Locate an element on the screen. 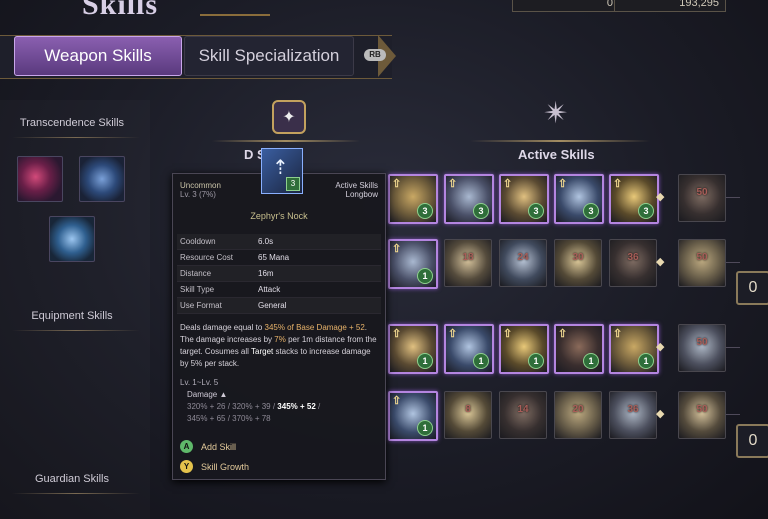 This screenshot has height=519, width=768. skill-tile: 30 is located at coordinates (578, 263).